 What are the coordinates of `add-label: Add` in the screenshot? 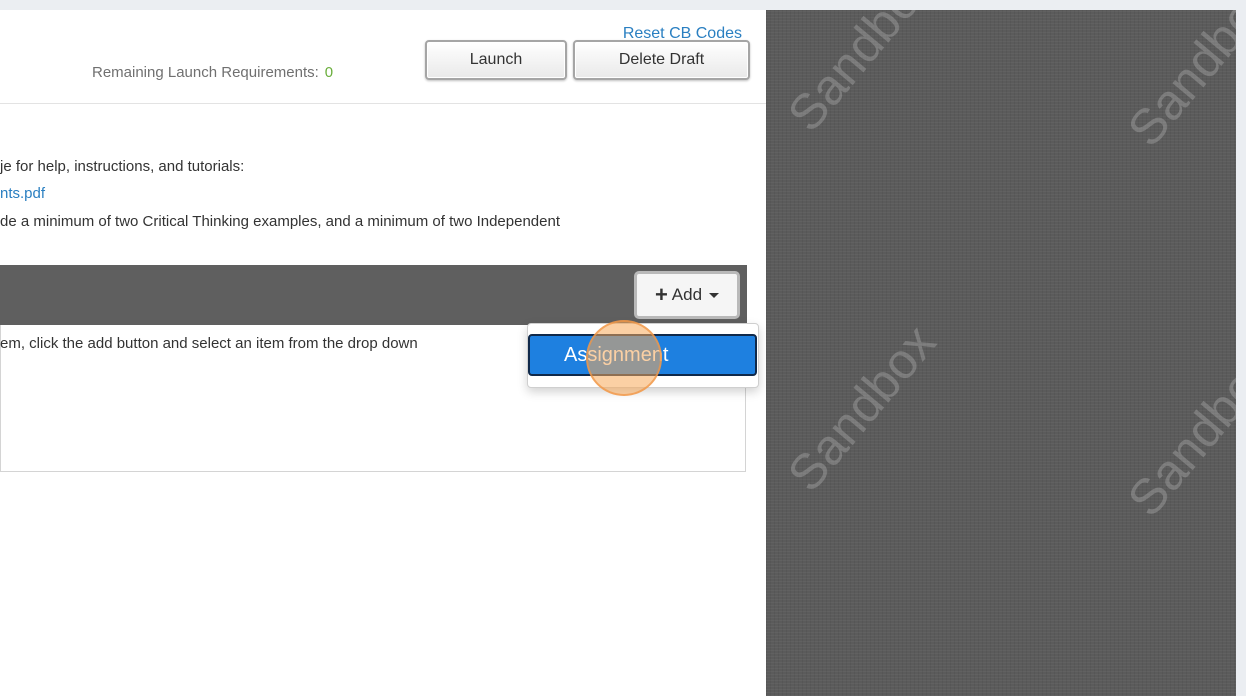 It's located at (687, 294).